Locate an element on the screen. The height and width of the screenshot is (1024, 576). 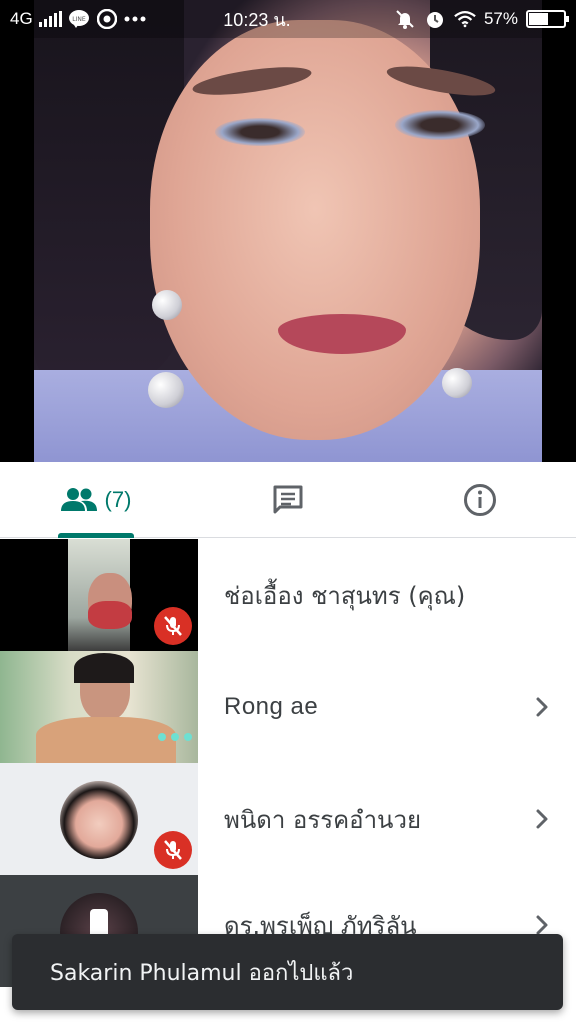
tab-info is located at coordinates (480, 500).